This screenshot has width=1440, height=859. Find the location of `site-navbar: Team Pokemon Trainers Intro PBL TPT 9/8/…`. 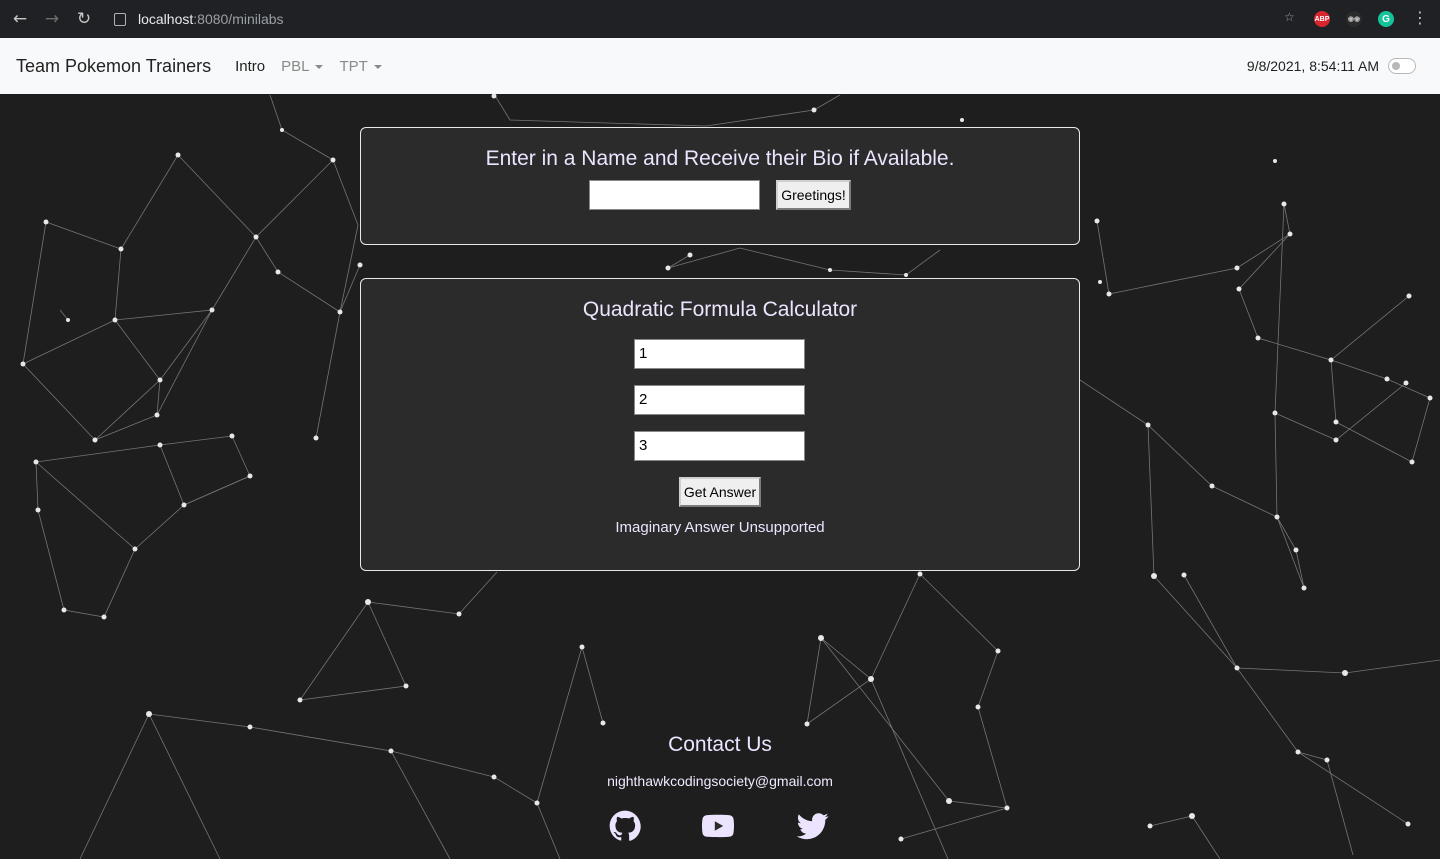

site-navbar: Team Pokemon Trainers Intro PBL TPT 9/8/… is located at coordinates (720, 66).